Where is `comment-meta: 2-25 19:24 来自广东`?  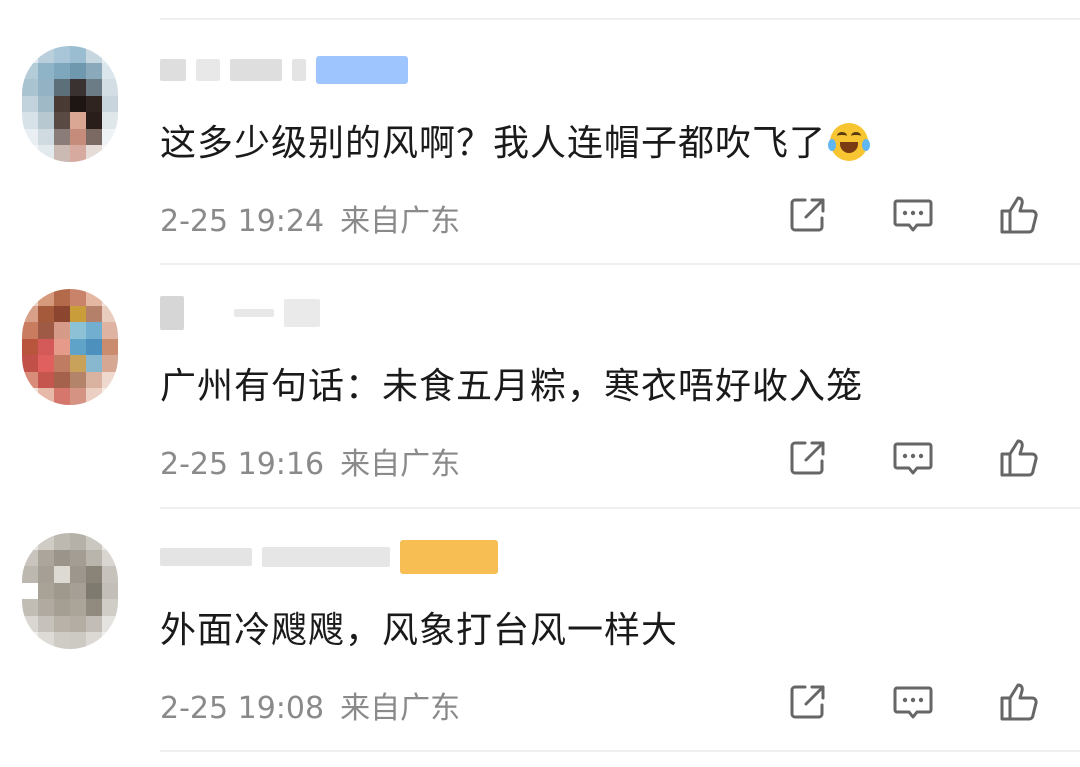
comment-meta: 2-25 19:24 来自广东 is located at coordinates (310, 218).